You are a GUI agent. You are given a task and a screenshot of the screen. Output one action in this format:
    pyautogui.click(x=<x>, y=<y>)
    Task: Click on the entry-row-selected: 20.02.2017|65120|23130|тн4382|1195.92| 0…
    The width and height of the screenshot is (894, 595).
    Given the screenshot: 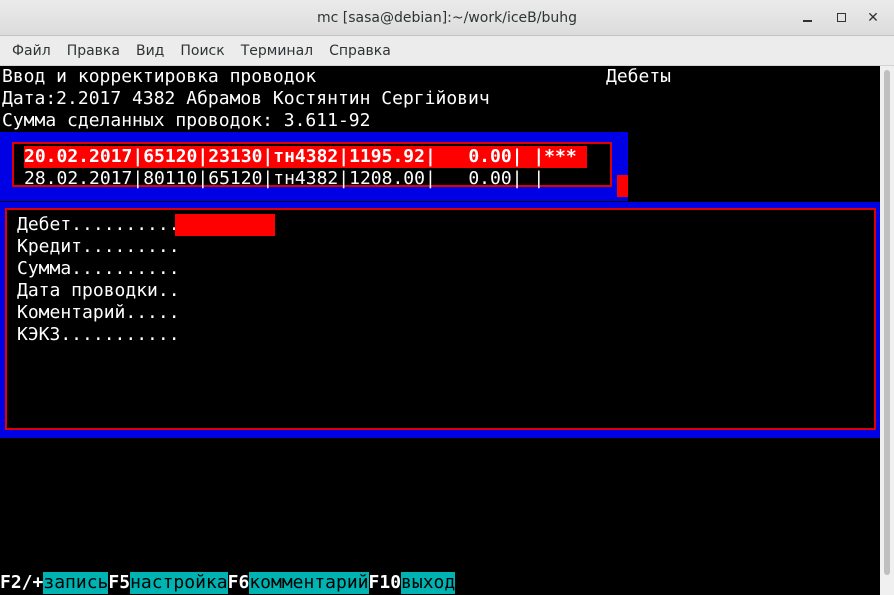 What is the action you would take?
    pyautogui.click(x=305, y=157)
    